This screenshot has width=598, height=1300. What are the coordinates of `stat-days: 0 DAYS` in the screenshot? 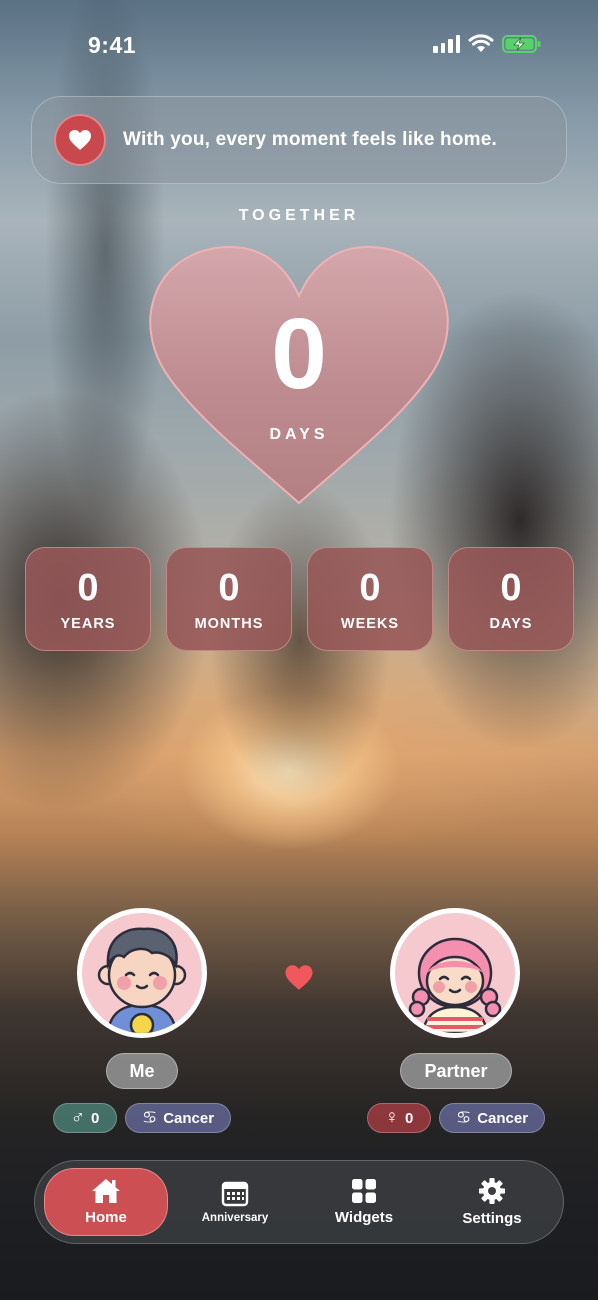 It's located at (511, 599).